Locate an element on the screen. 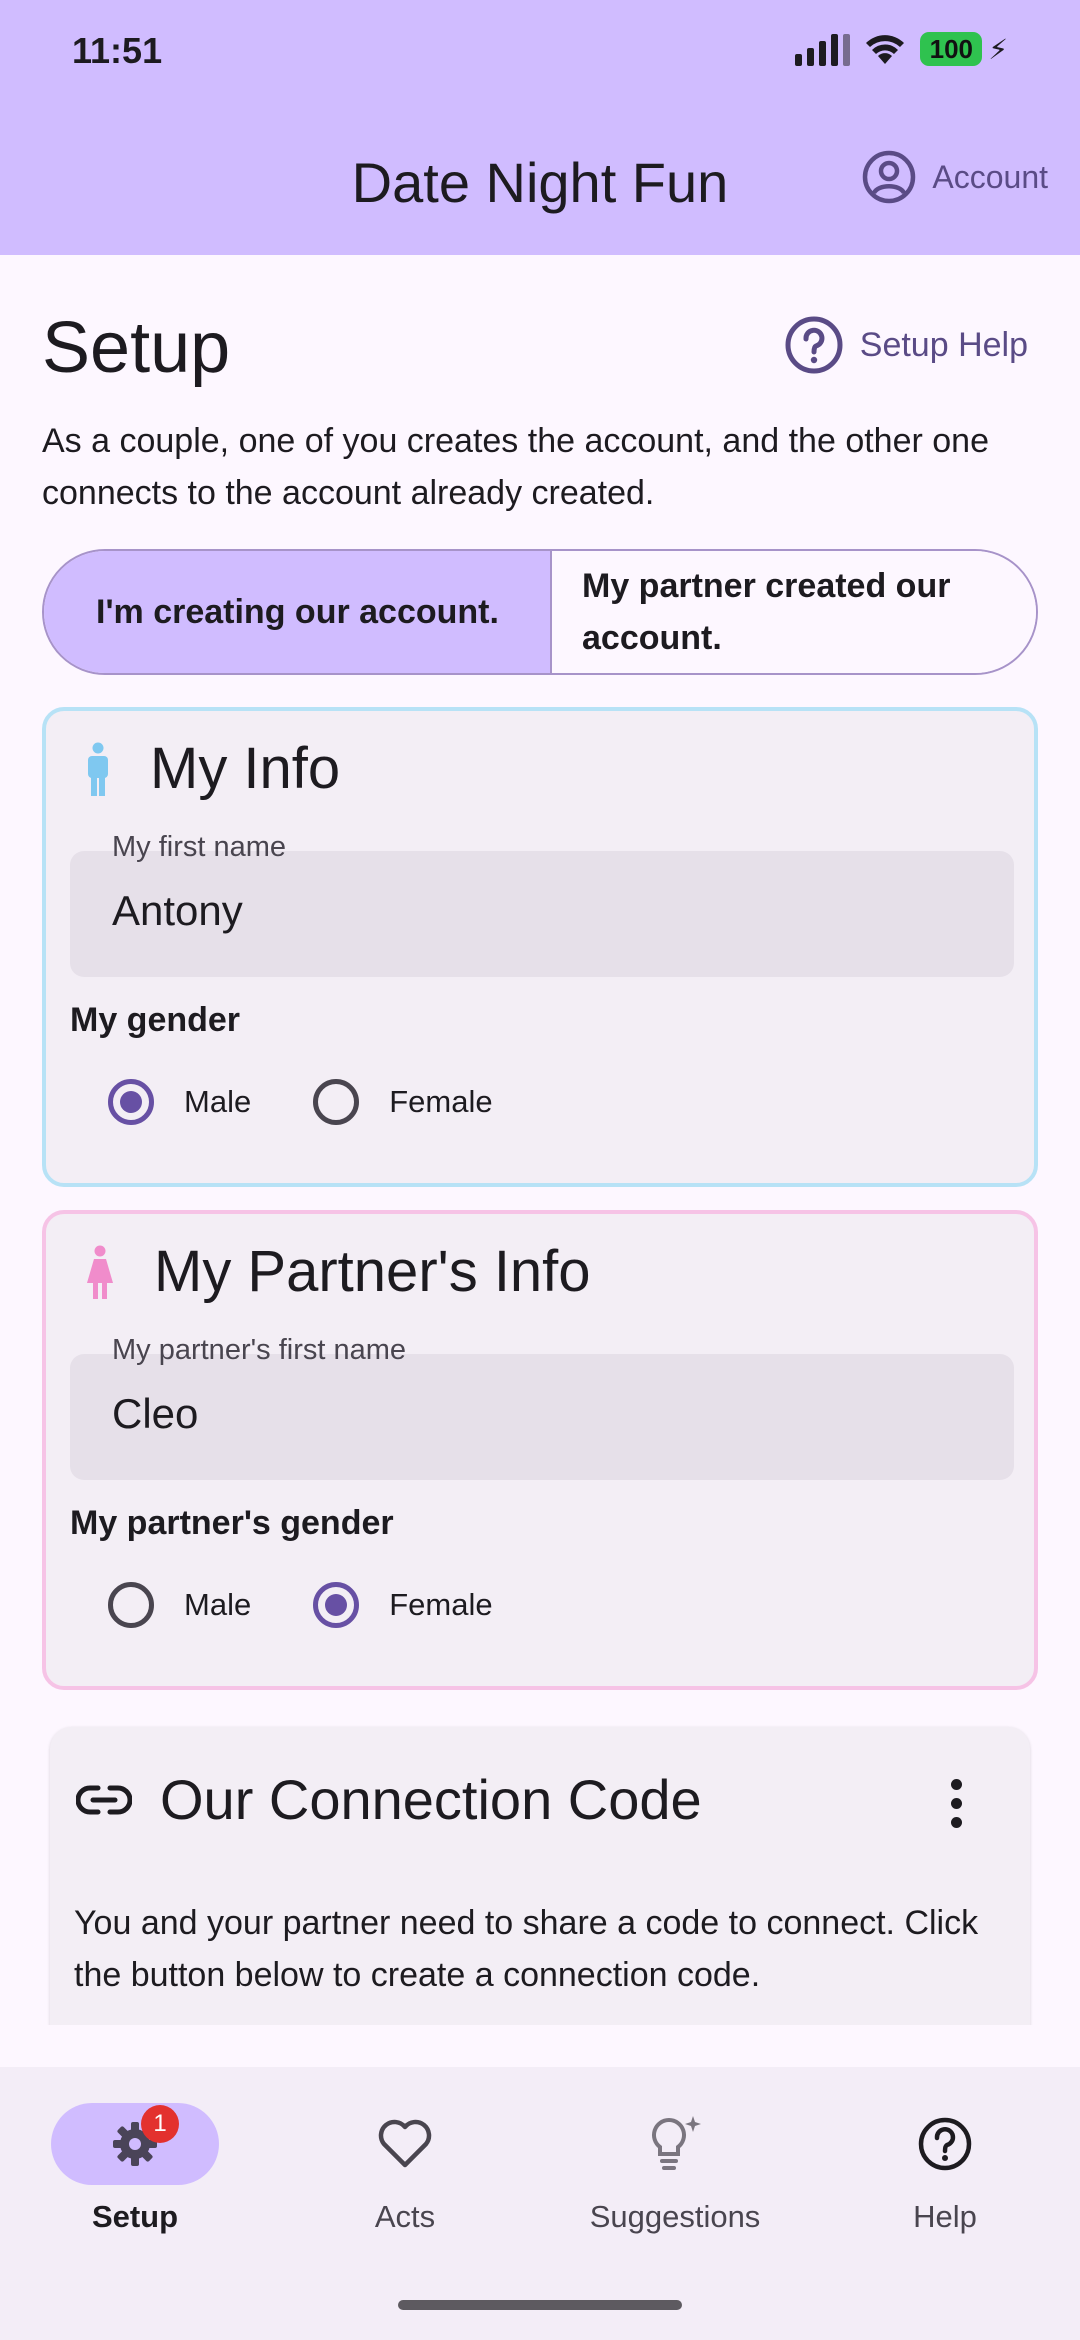 The height and width of the screenshot is (2340, 1080). nav-item-suggestions: Suggestions is located at coordinates (675, 2169).